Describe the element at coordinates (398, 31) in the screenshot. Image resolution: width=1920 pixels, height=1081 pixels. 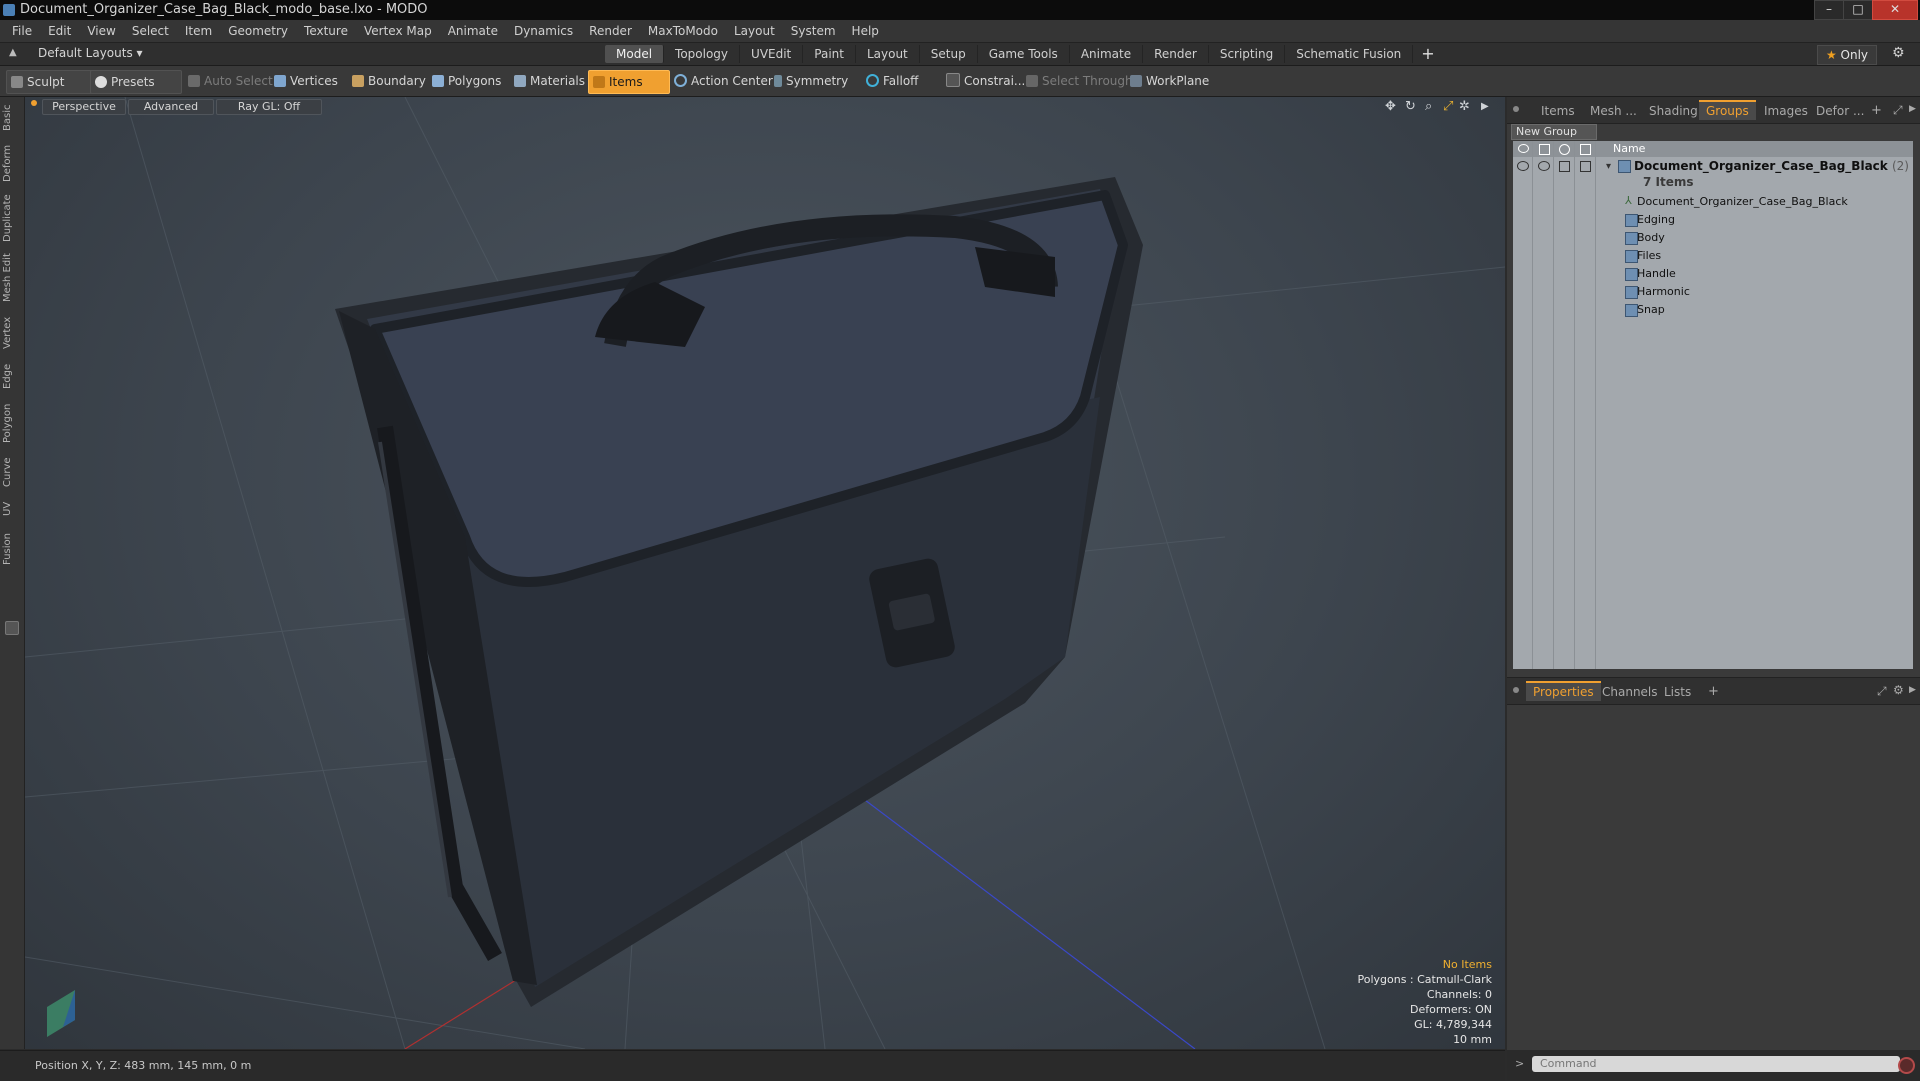
I see `menu-vertex-map: Vertex Map` at that location.